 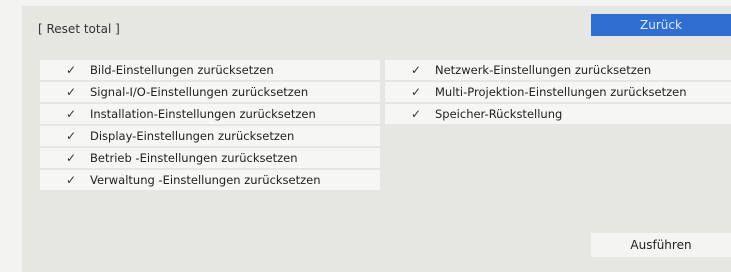 I want to click on reset-option-netzwerk: ✓ Netzwerk-Einstellungen zurücksetzen, so click(x=558, y=70).